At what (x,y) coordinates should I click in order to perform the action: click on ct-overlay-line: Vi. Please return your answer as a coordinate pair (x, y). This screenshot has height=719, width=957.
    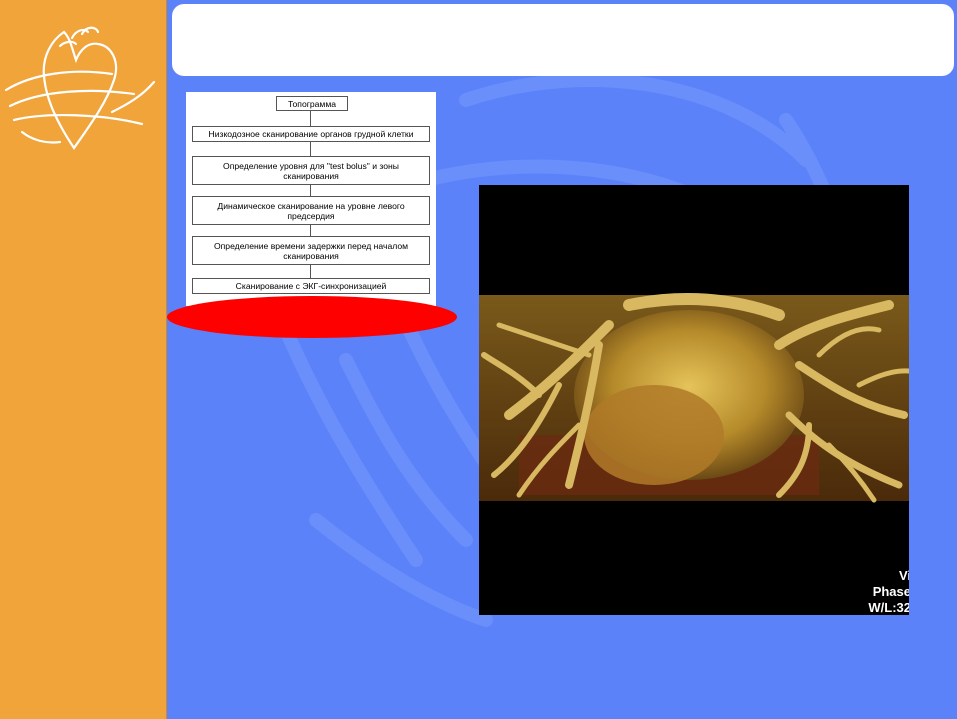
    Looking at the image, I should click on (903, 575).